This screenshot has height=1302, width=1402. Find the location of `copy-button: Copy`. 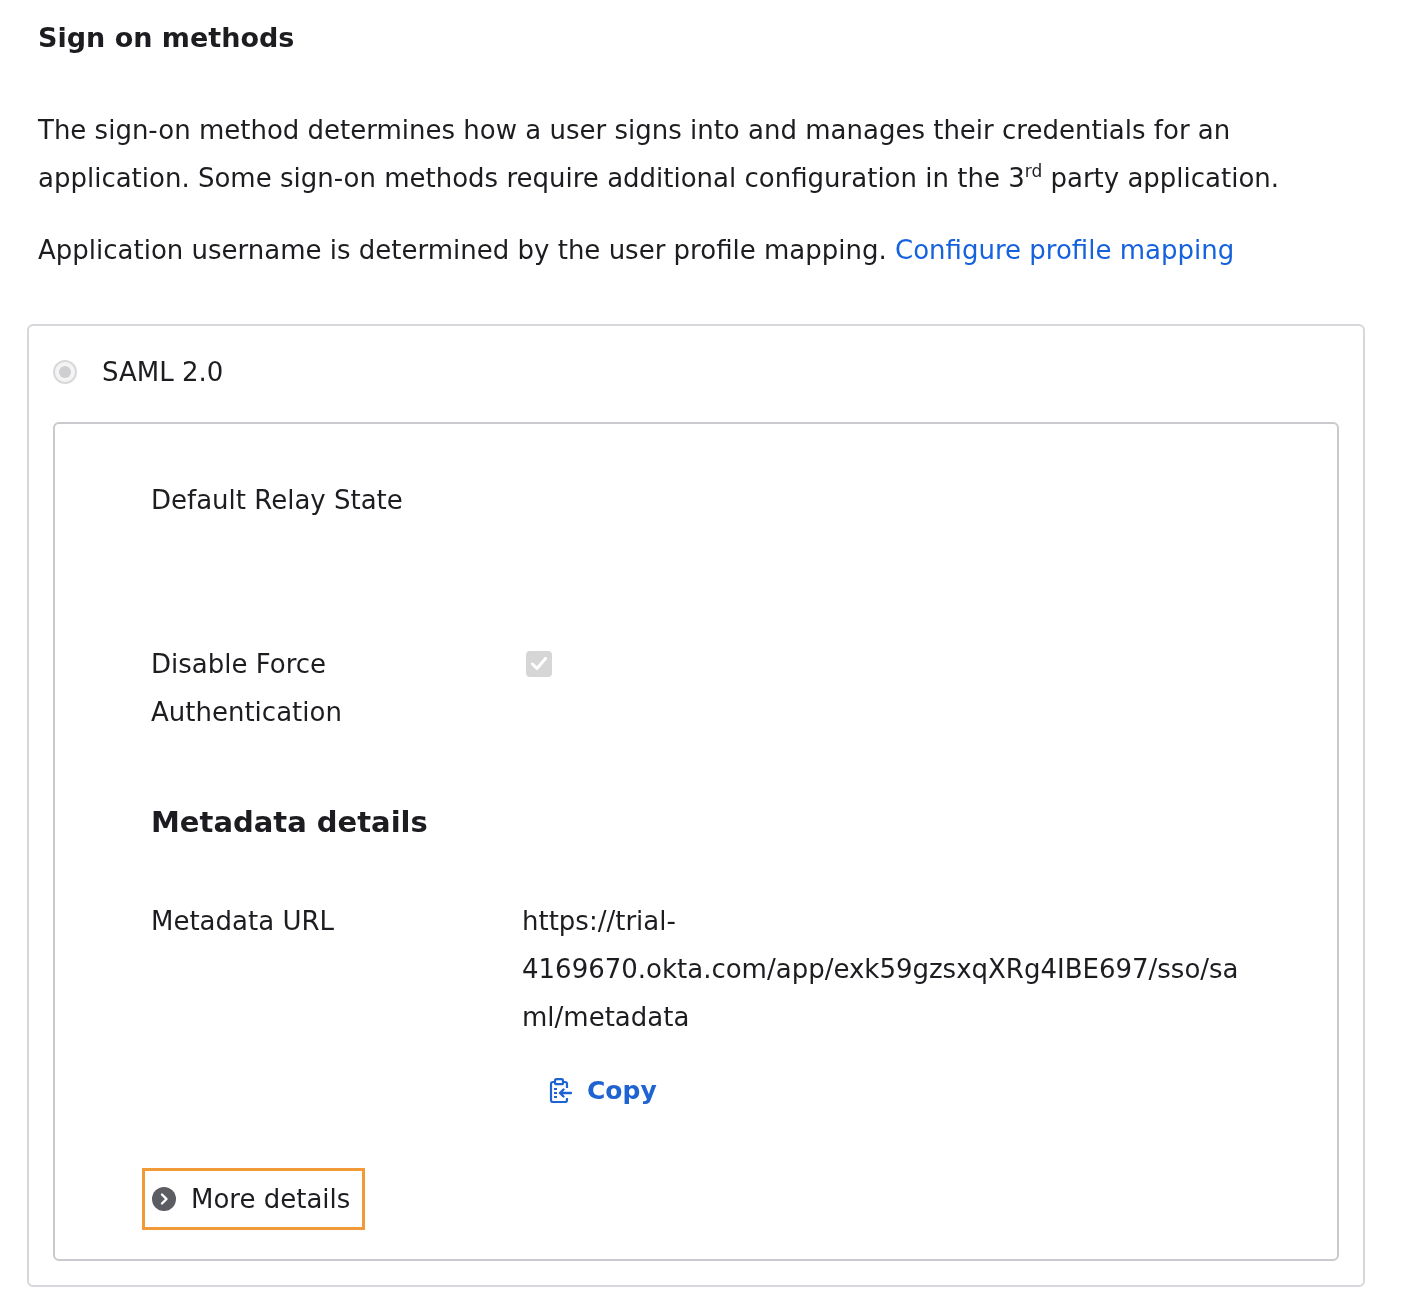

copy-button: Copy is located at coordinates (602, 1091).